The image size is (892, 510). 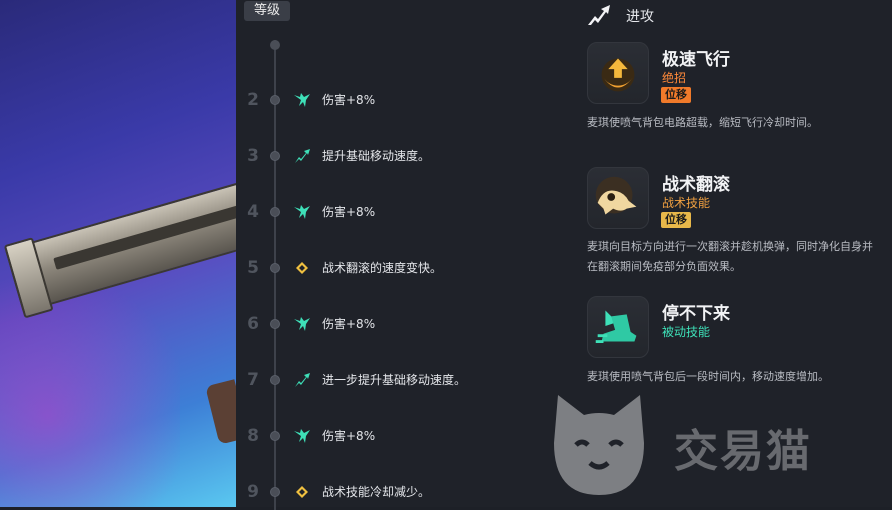 I want to click on ability-description-line: 麦琪向目标方向进行一次翻滚并趁机换弹，同时净化自身并, so click(x=730, y=246).